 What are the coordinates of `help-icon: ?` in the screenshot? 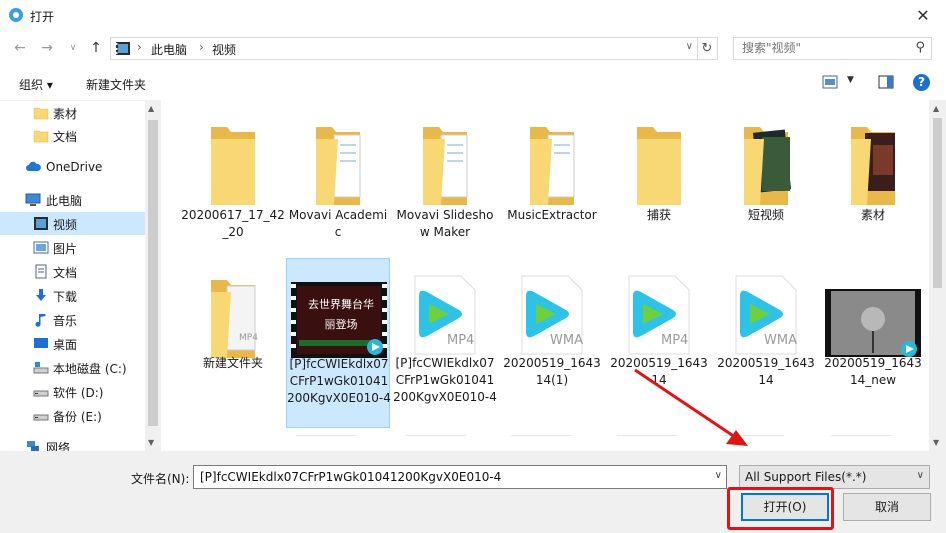 It's located at (921, 82).